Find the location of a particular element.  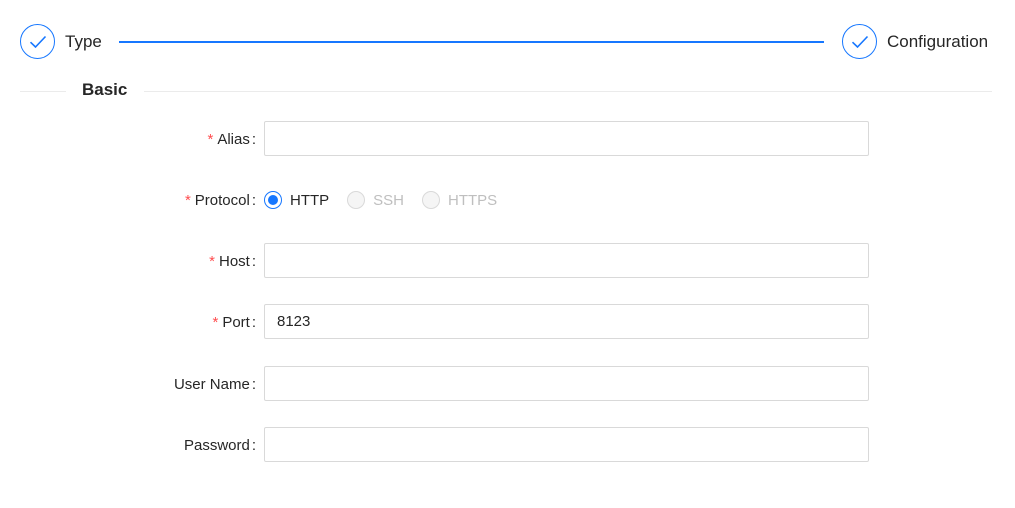

radio-label-ssh: SSH is located at coordinates (389, 200).